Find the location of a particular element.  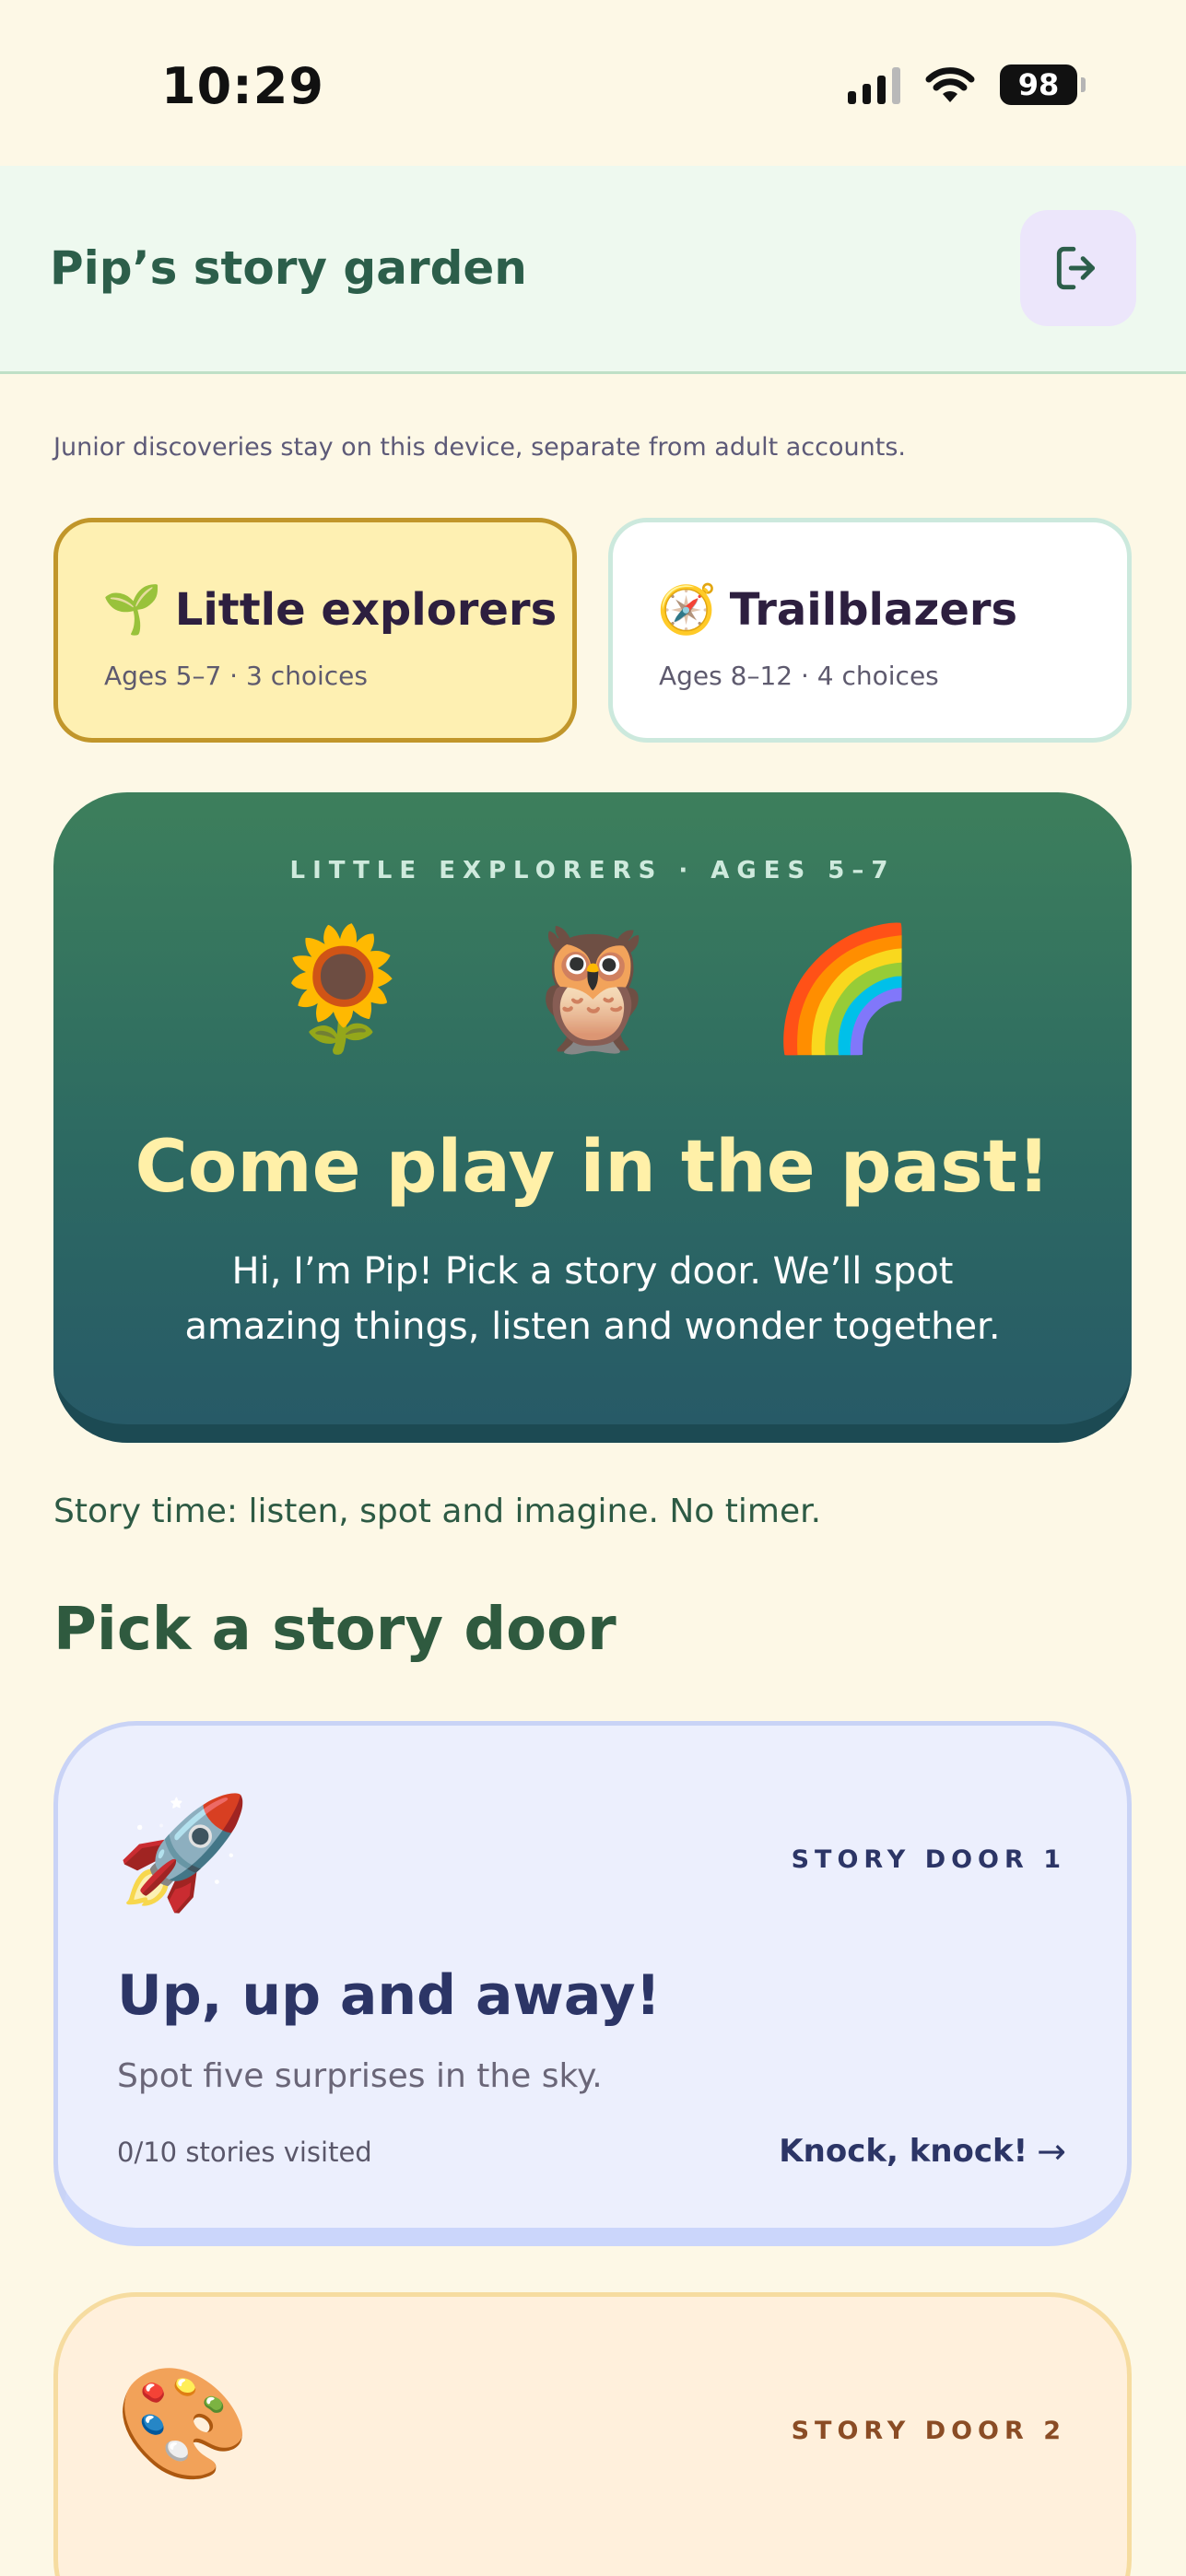

battery-indicator: 98 is located at coordinates (1043, 84).